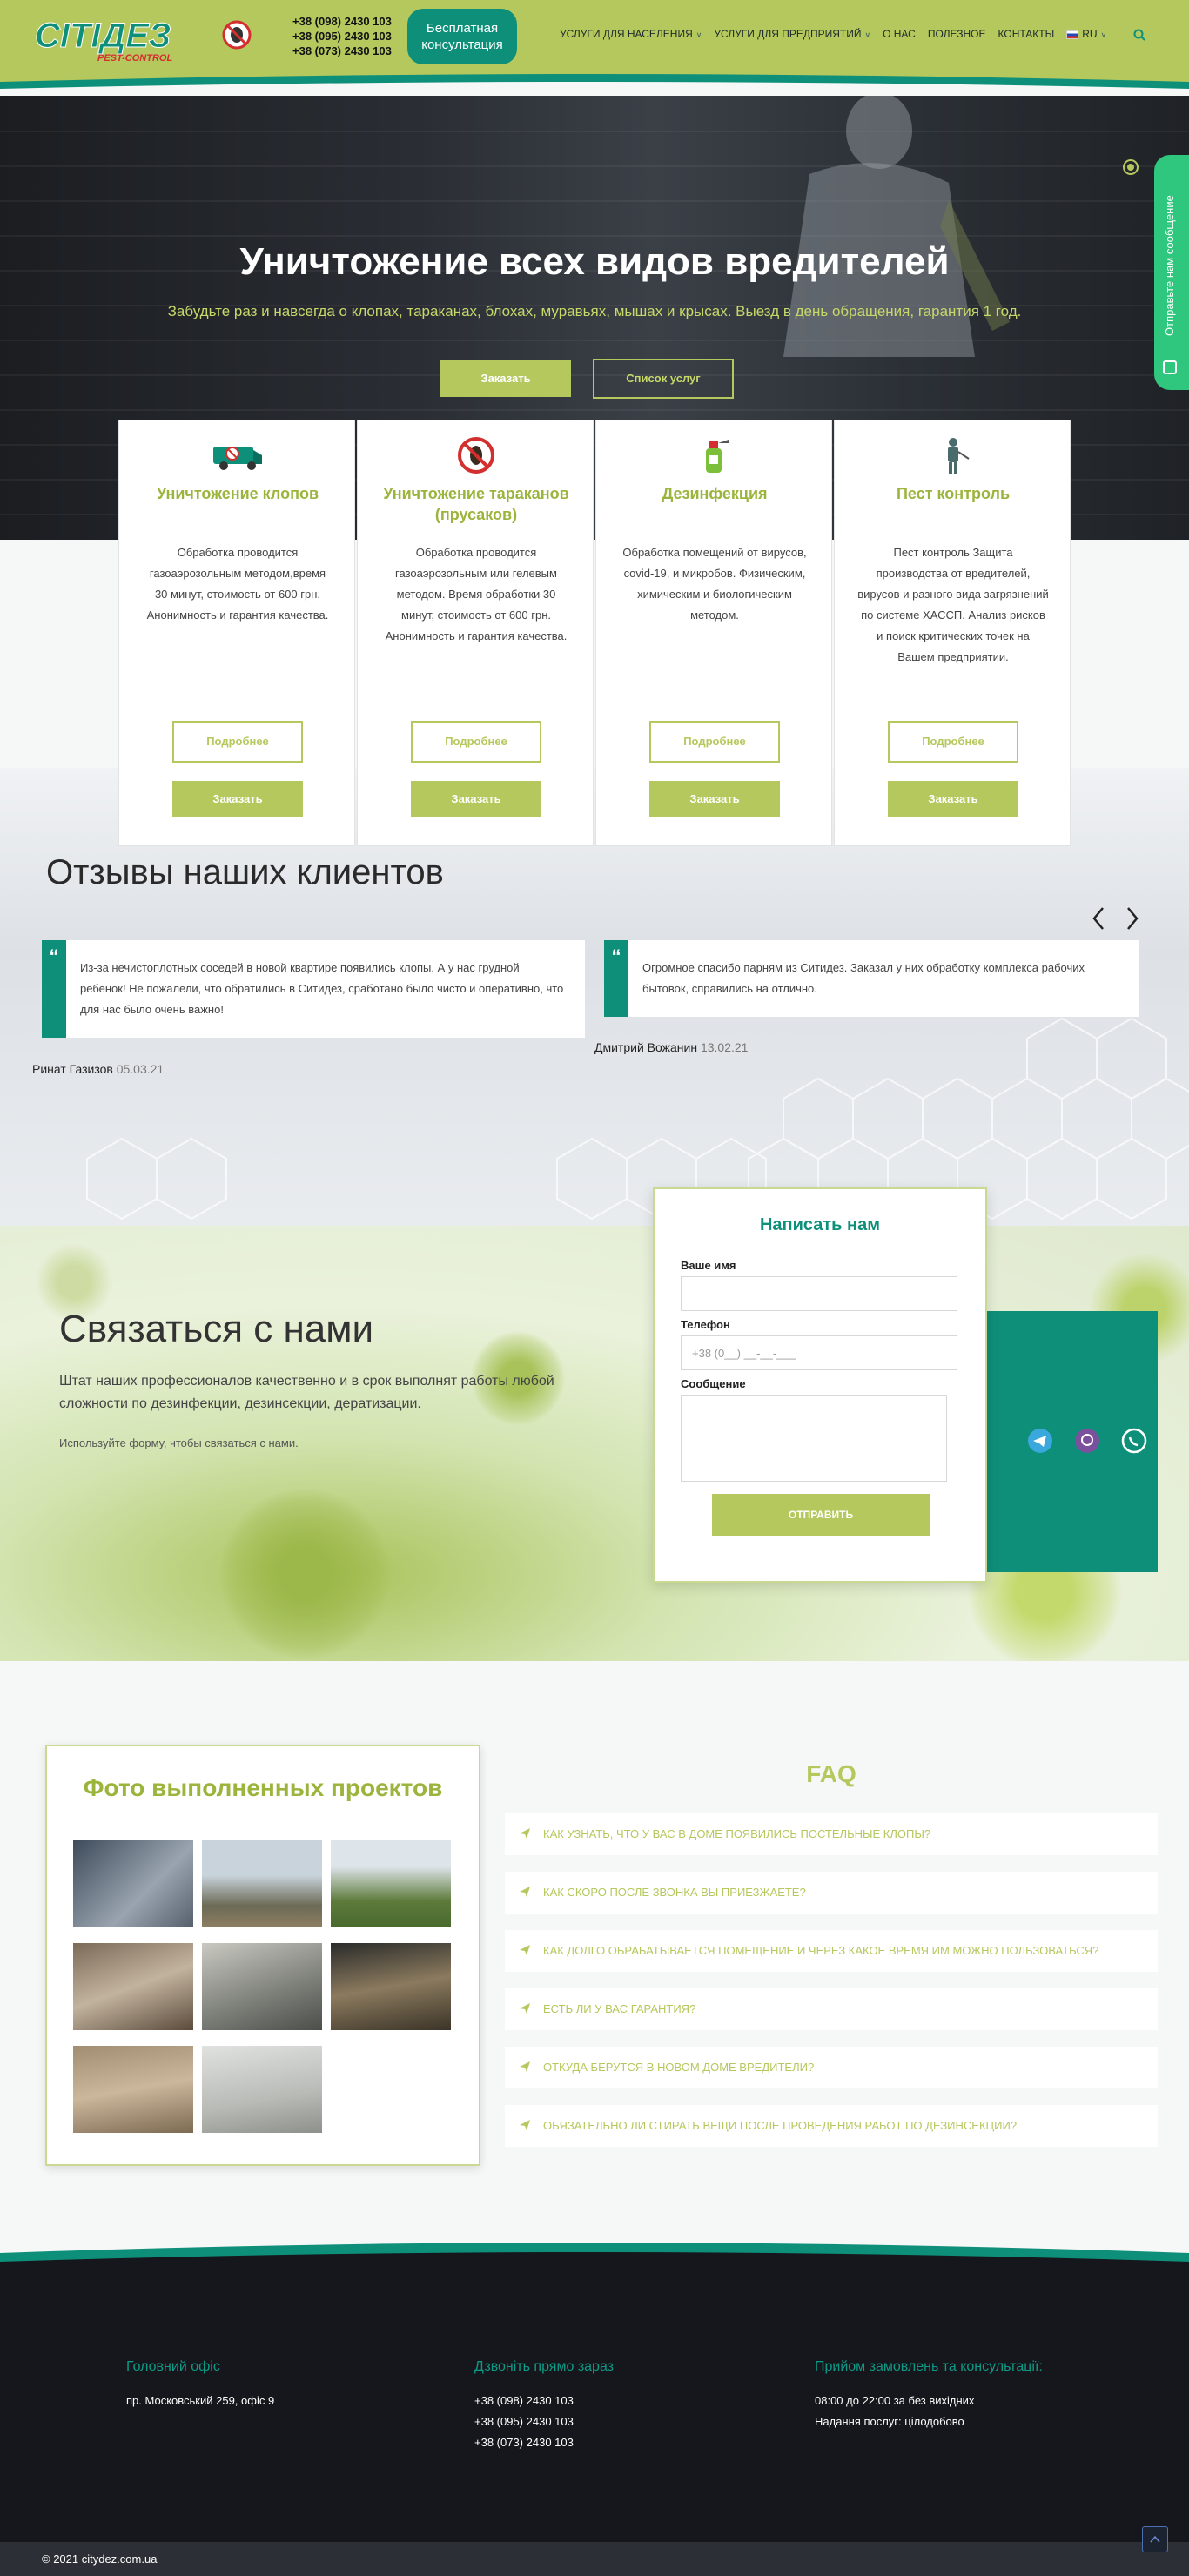 The width and height of the screenshot is (1189, 2576). Describe the element at coordinates (140, 1069) in the screenshot. I see `review-date: 05.03.21` at that location.